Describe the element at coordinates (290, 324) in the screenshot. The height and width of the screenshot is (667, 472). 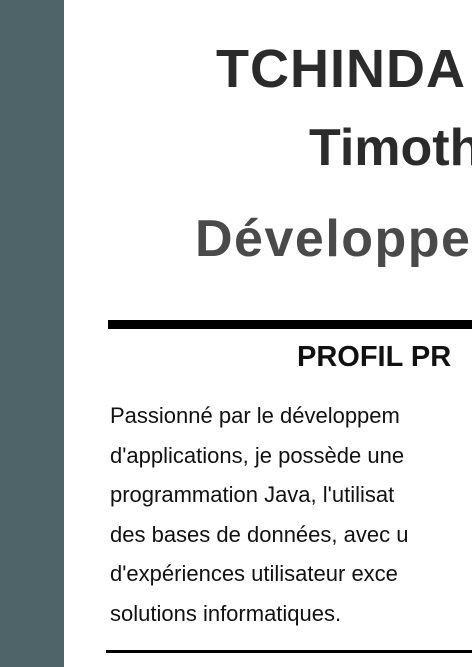
I see `section-divider-thick` at that location.